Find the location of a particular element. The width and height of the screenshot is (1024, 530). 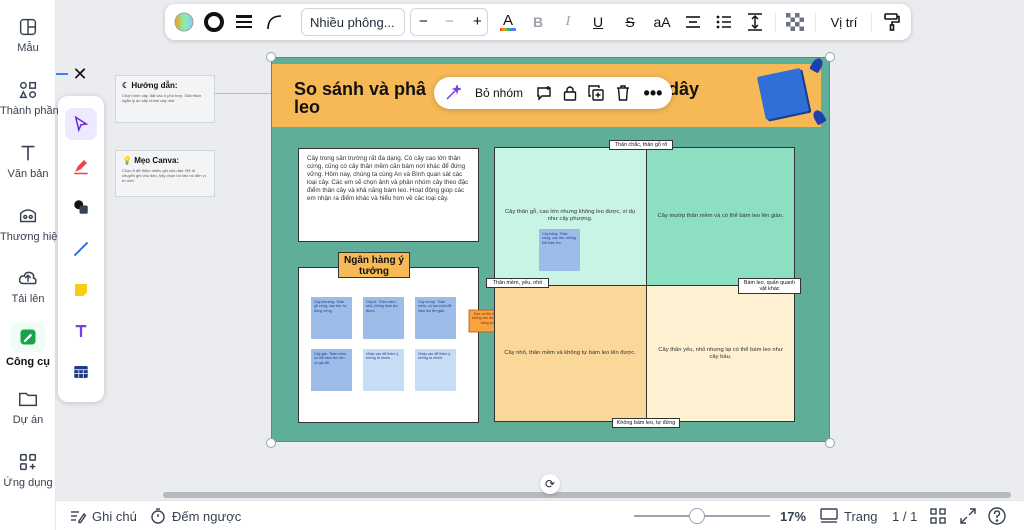

axis-label-left: Thân mềm, yếu, nhỏ is located at coordinates (517, 283).